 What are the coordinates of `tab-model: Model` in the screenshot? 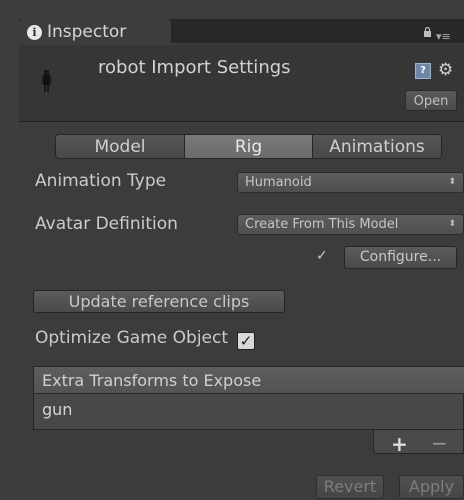 It's located at (120, 146).